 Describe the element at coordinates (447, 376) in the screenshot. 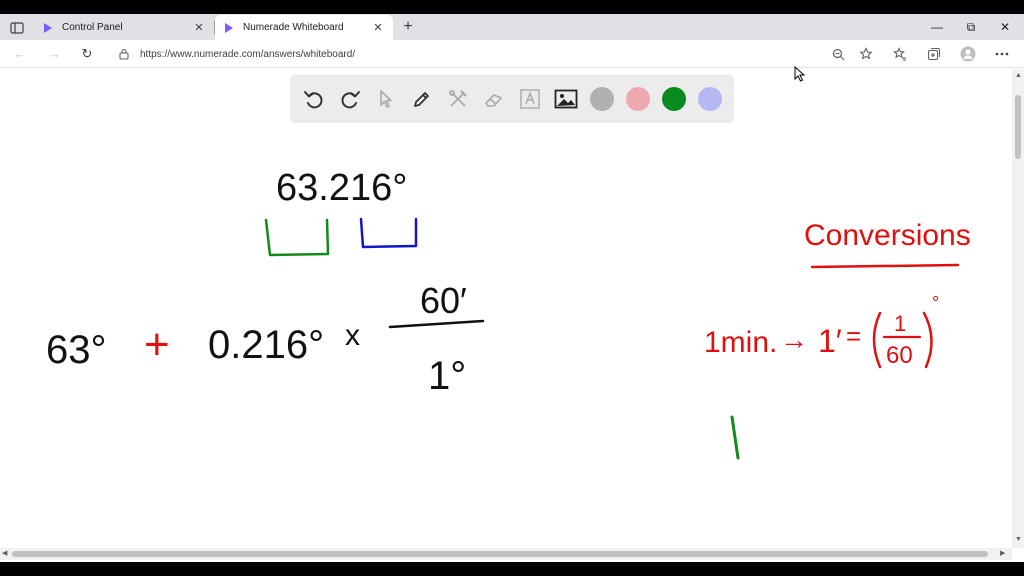

I see `fraction-denominator: 1°` at that location.